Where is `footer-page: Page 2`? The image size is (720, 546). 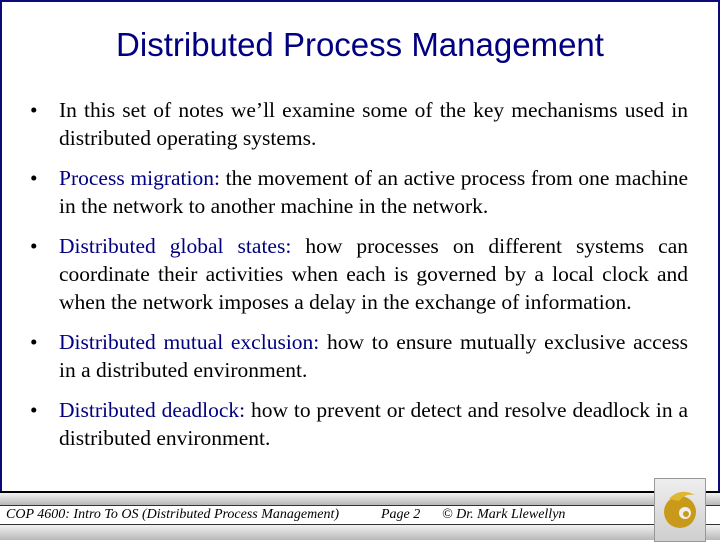
footer-page: Page 2 is located at coordinates (401, 514).